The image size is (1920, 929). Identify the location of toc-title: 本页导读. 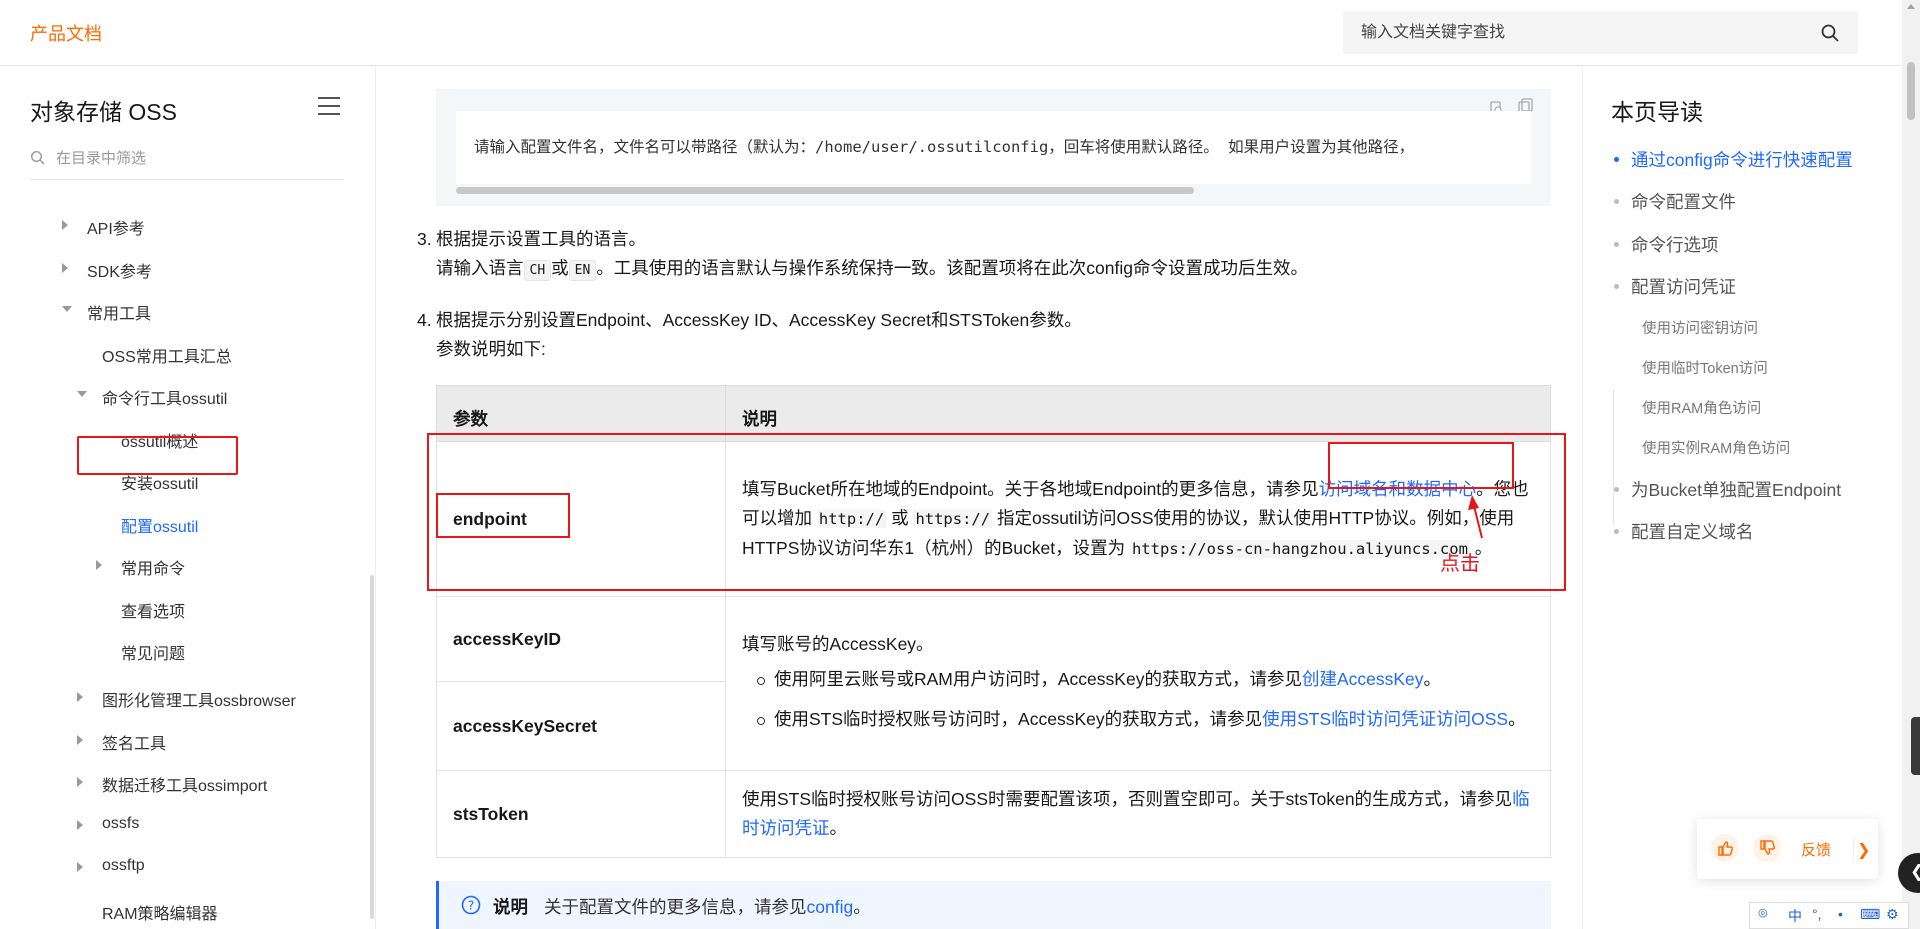
(1657, 112).